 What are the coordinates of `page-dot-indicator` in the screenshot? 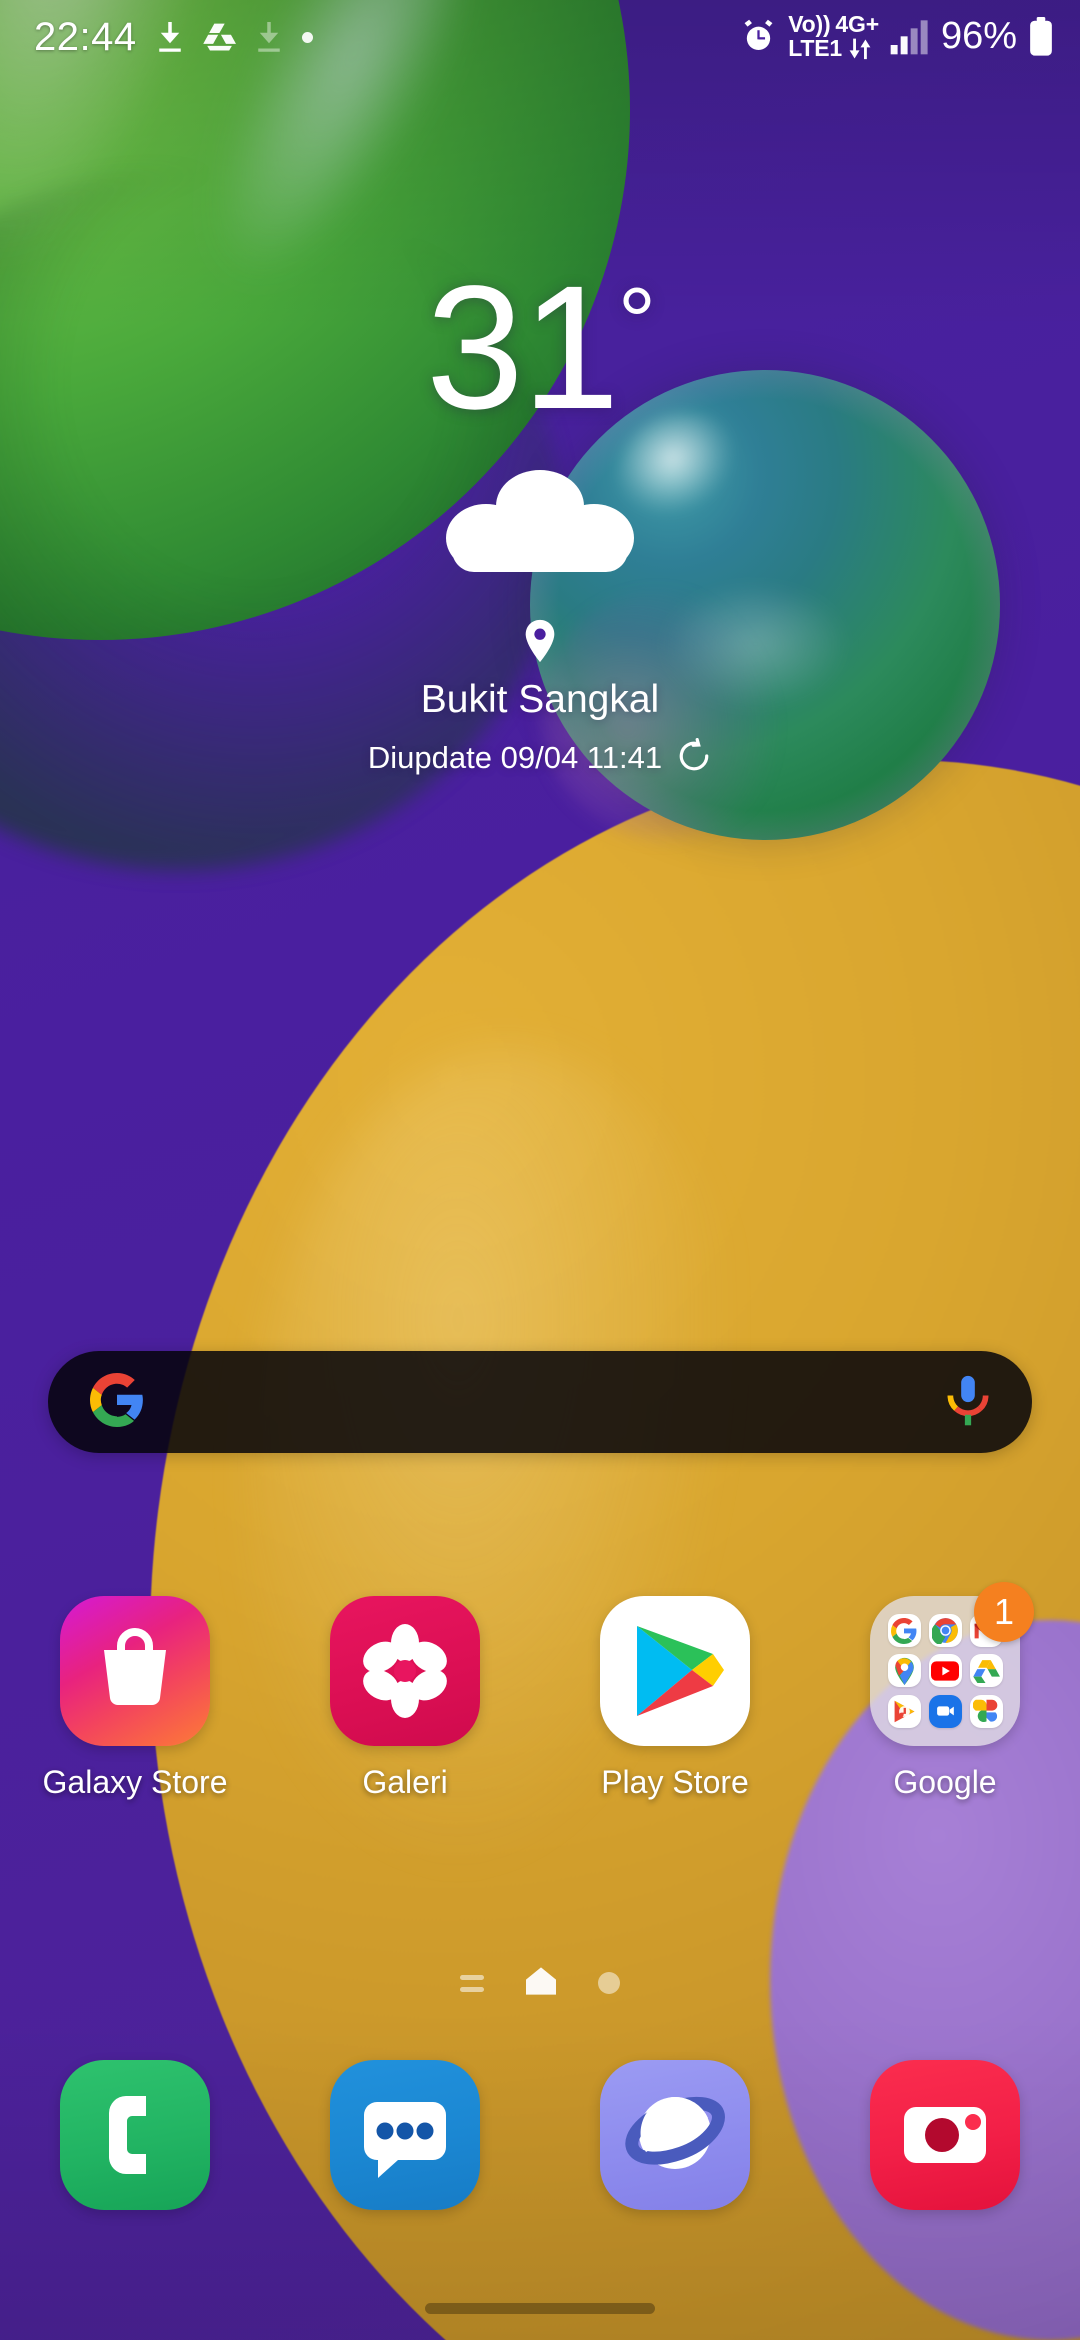 It's located at (609, 1983).